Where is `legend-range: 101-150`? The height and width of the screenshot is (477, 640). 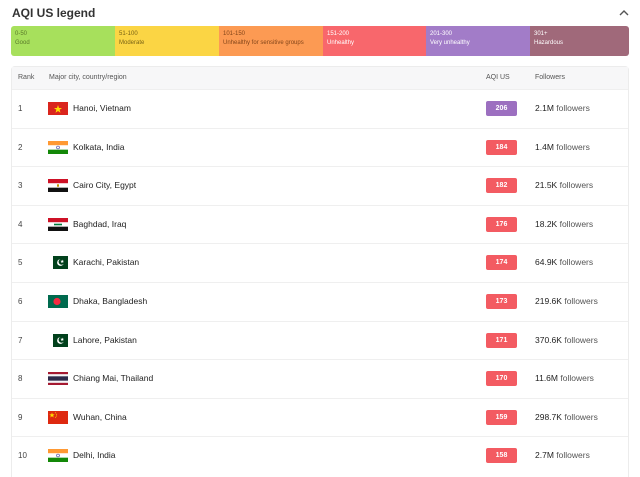
legend-range: 101-150 is located at coordinates (234, 34).